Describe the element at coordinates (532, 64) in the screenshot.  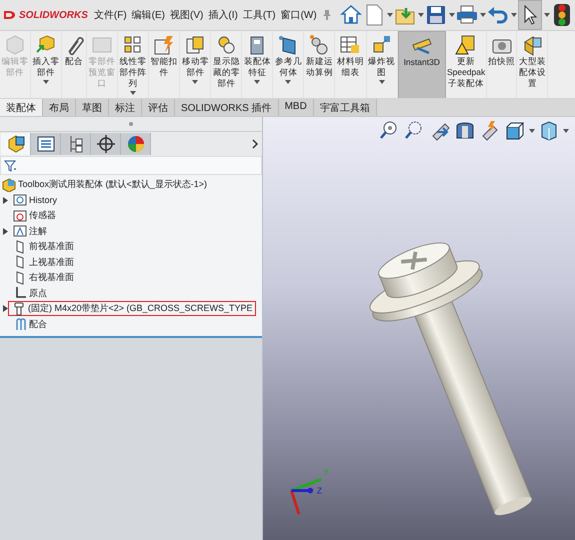
I see `ribbon-button: 大型装配体设置` at that location.